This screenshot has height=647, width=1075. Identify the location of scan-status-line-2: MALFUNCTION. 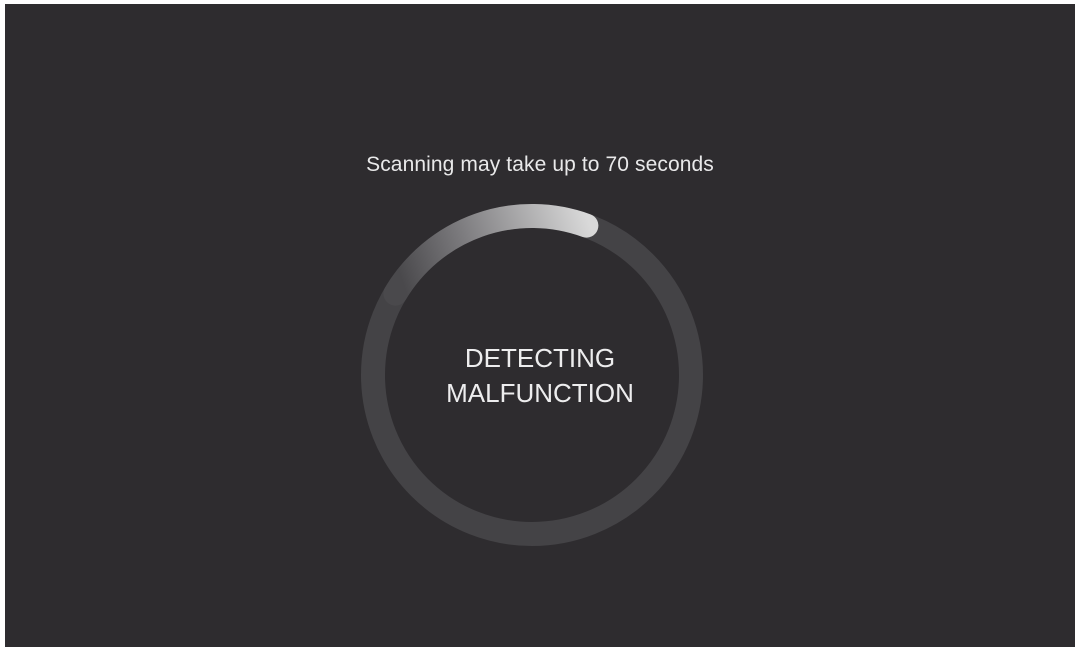
(540, 393).